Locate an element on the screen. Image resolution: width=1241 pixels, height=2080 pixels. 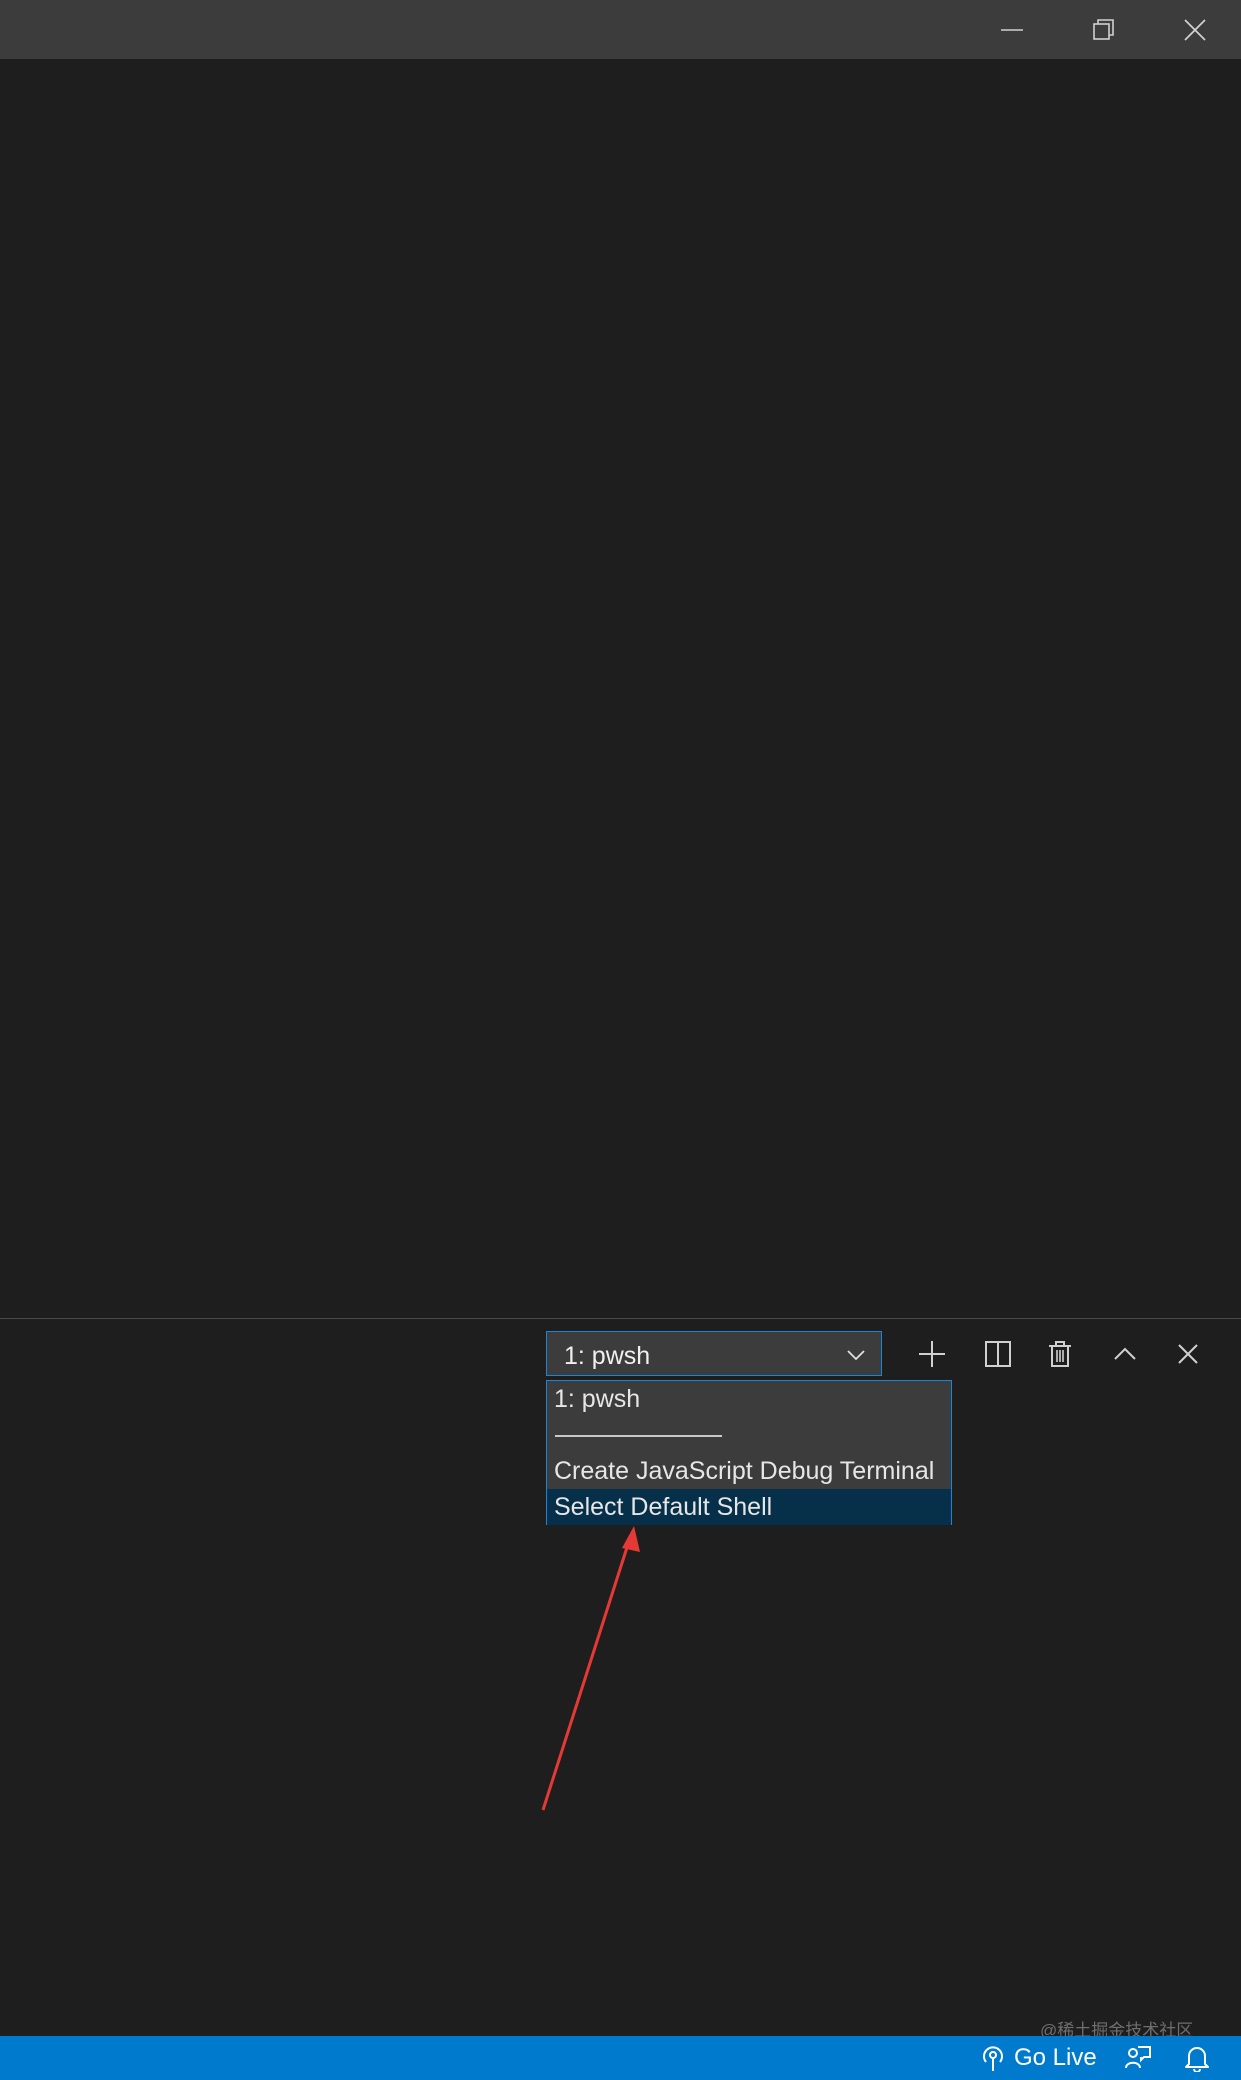
trash-icon is located at coordinates (1060, 1354).